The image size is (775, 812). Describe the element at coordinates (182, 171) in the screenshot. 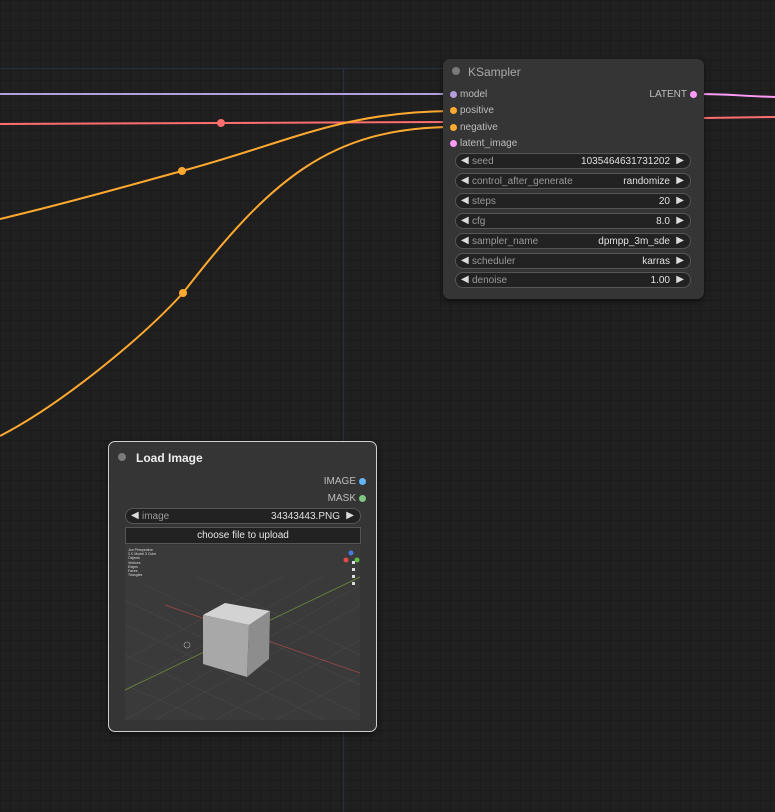

I see `positive-link-midpoint` at that location.